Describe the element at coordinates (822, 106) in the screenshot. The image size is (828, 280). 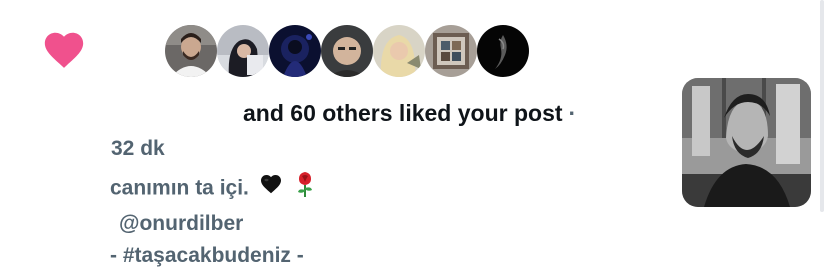
I see `scrollbar` at that location.